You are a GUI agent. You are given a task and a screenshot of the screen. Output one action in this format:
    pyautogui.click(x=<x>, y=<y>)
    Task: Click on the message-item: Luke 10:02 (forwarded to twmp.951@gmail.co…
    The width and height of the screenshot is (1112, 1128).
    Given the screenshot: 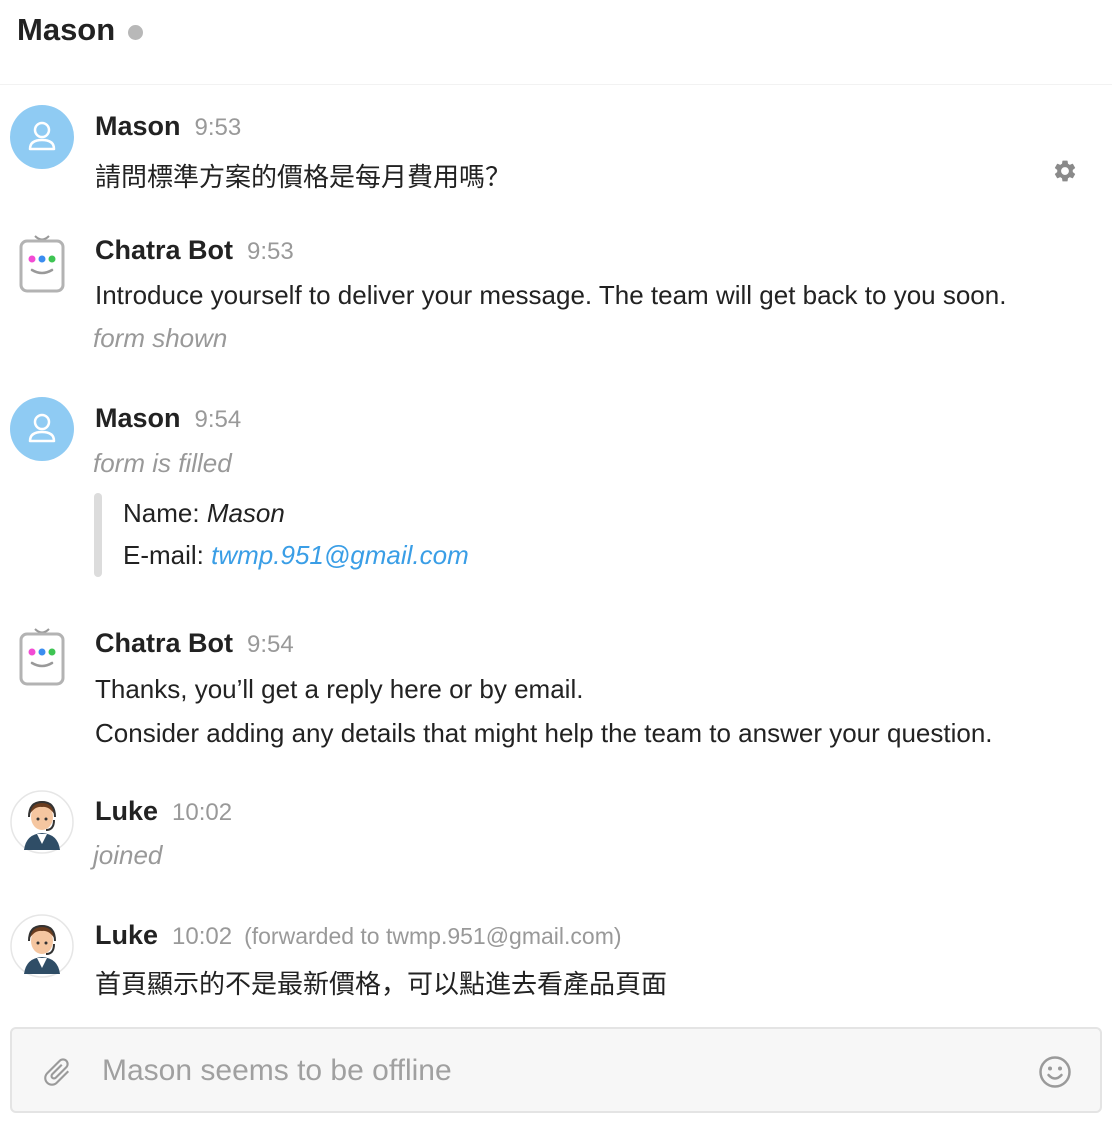 What is the action you would take?
    pyautogui.click(x=556, y=959)
    